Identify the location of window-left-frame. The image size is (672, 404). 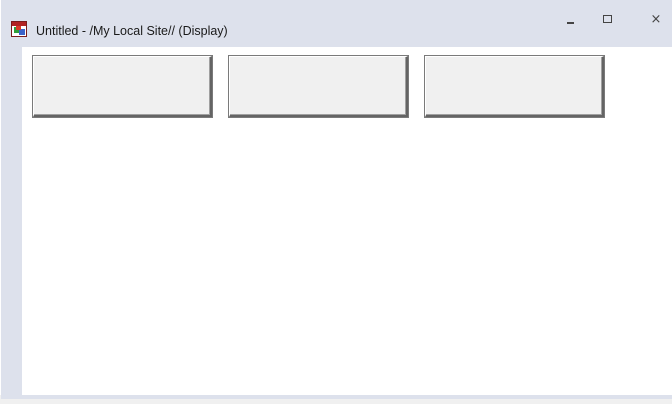
(11, 221).